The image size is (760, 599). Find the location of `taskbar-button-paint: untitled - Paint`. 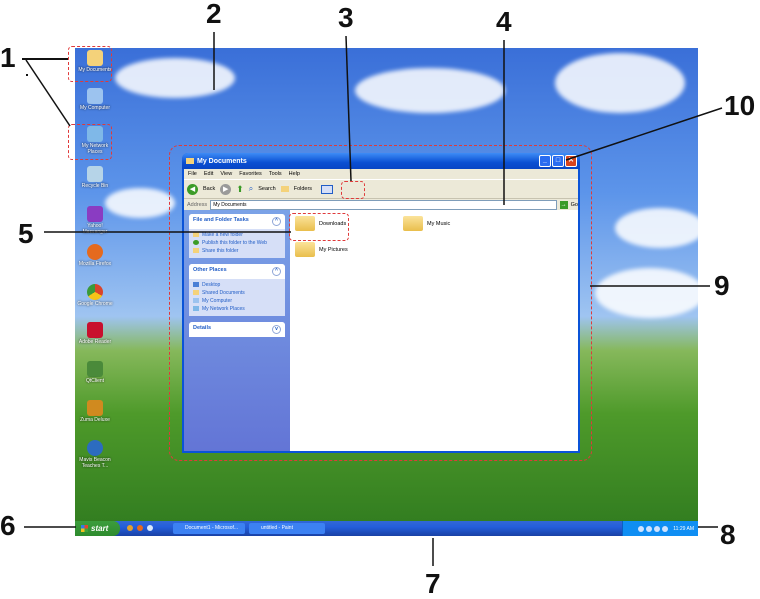

taskbar-button-paint: untitled - Paint is located at coordinates (287, 528).